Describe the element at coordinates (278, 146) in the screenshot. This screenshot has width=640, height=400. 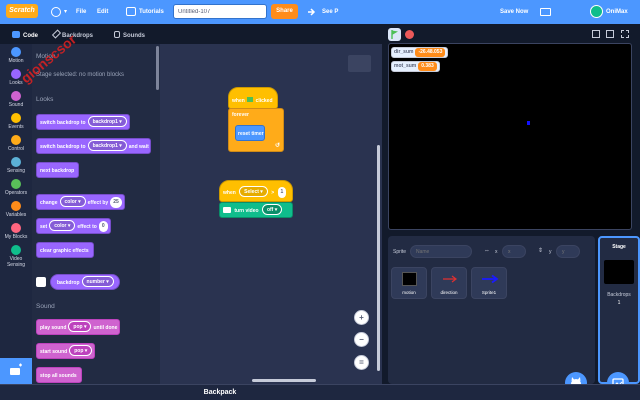
I see `loop-arrow-icon: ↺` at that location.